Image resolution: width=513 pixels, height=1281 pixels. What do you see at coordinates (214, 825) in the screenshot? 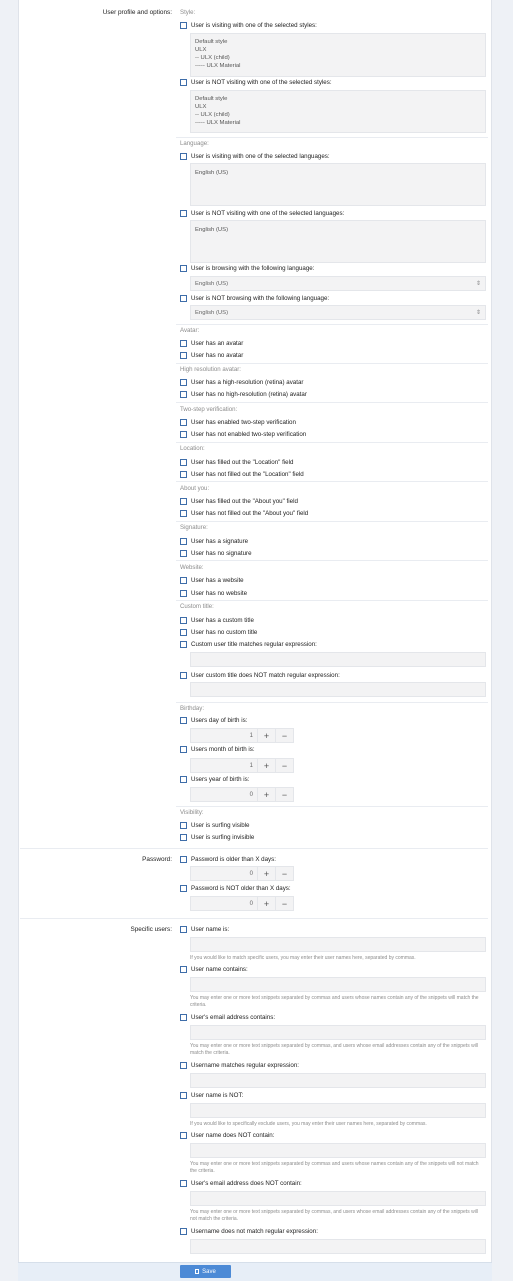
I see `visibility-visible-checkbox: User is surfing visible` at bounding box center [214, 825].